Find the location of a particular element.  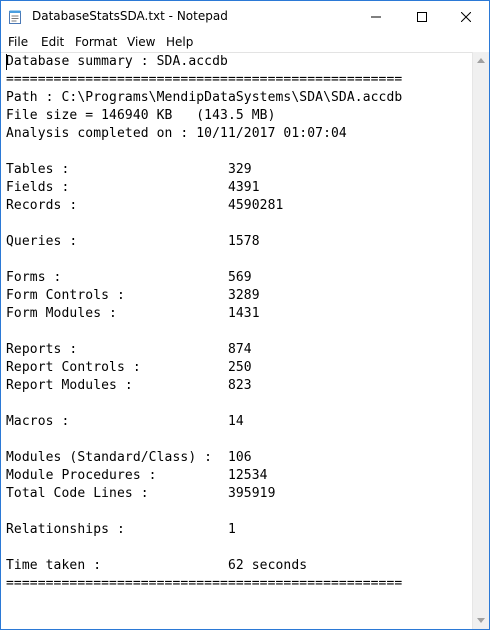

close-icon is located at coordinates (466, 16).